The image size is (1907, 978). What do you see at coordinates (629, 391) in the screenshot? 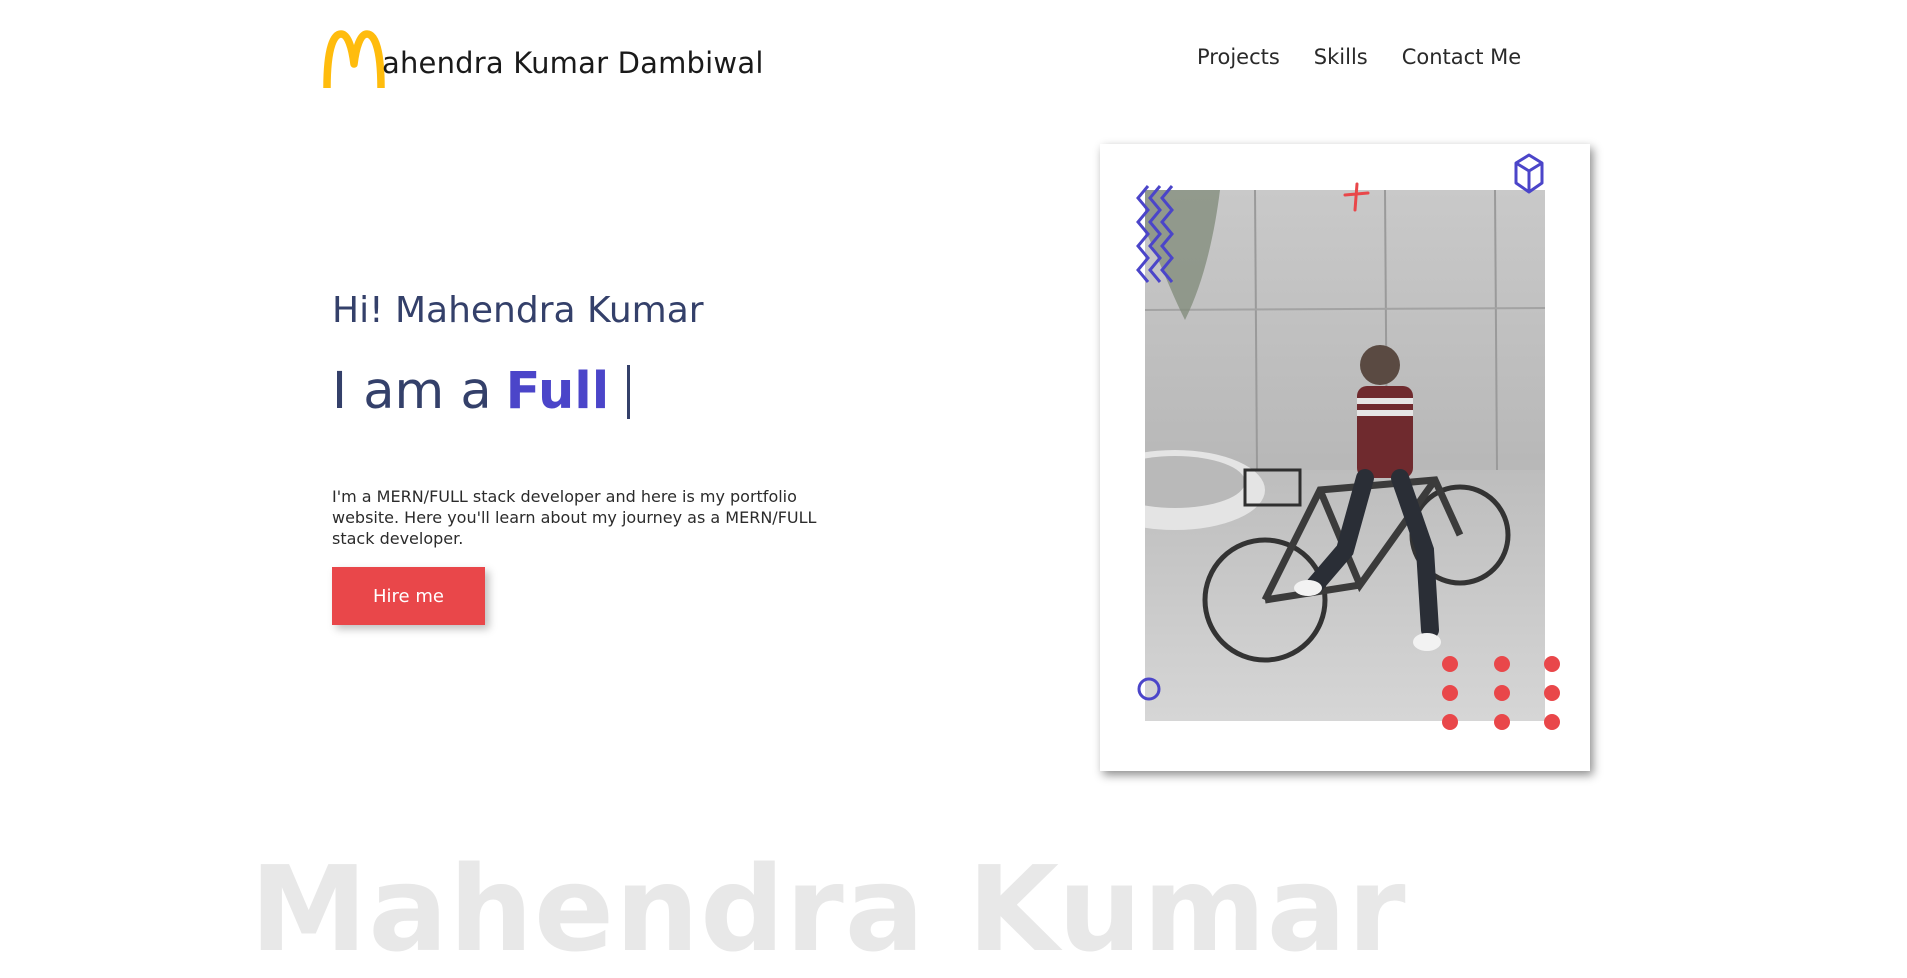
I see `typing-caret` at bounding box center [629, 391].